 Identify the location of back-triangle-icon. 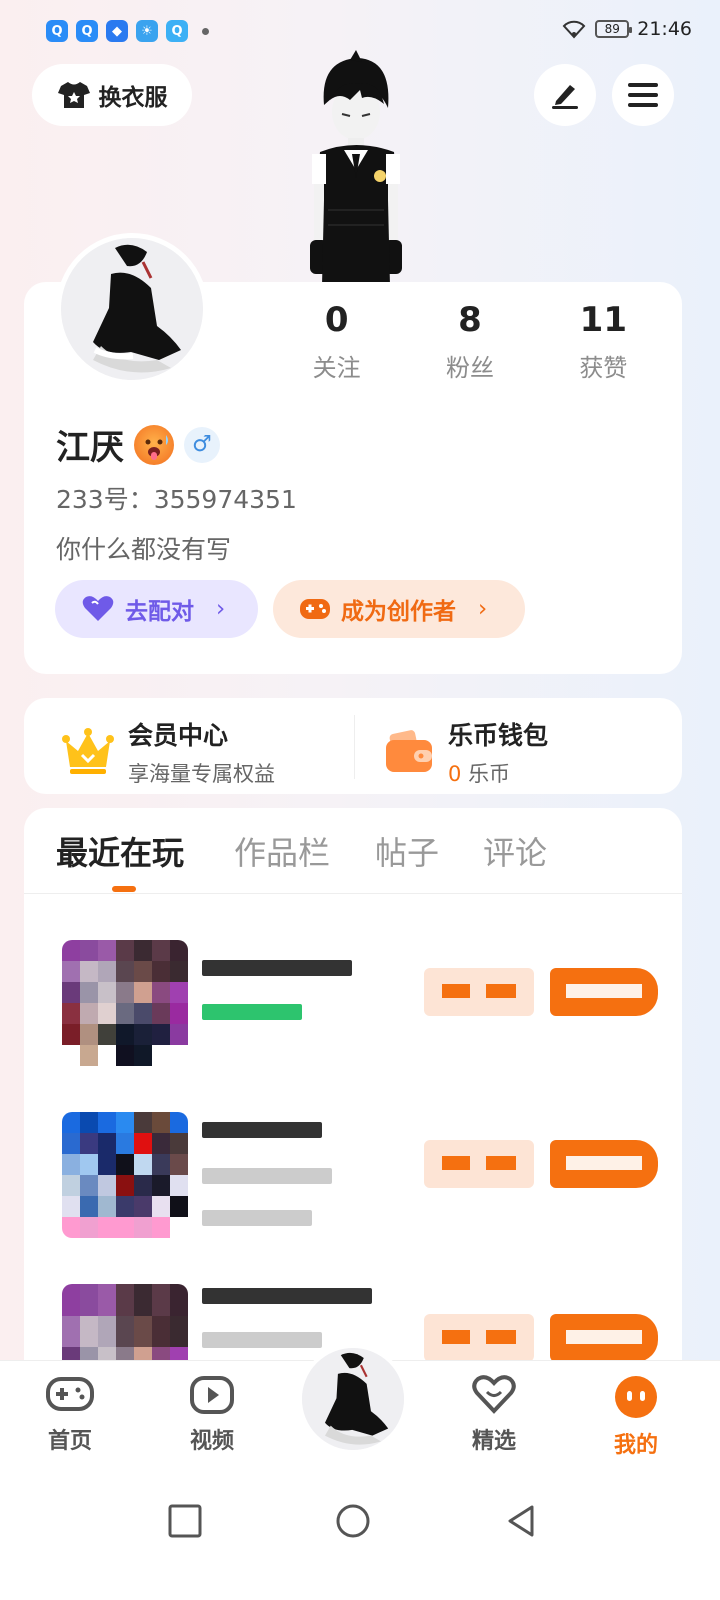
(521, 1521).